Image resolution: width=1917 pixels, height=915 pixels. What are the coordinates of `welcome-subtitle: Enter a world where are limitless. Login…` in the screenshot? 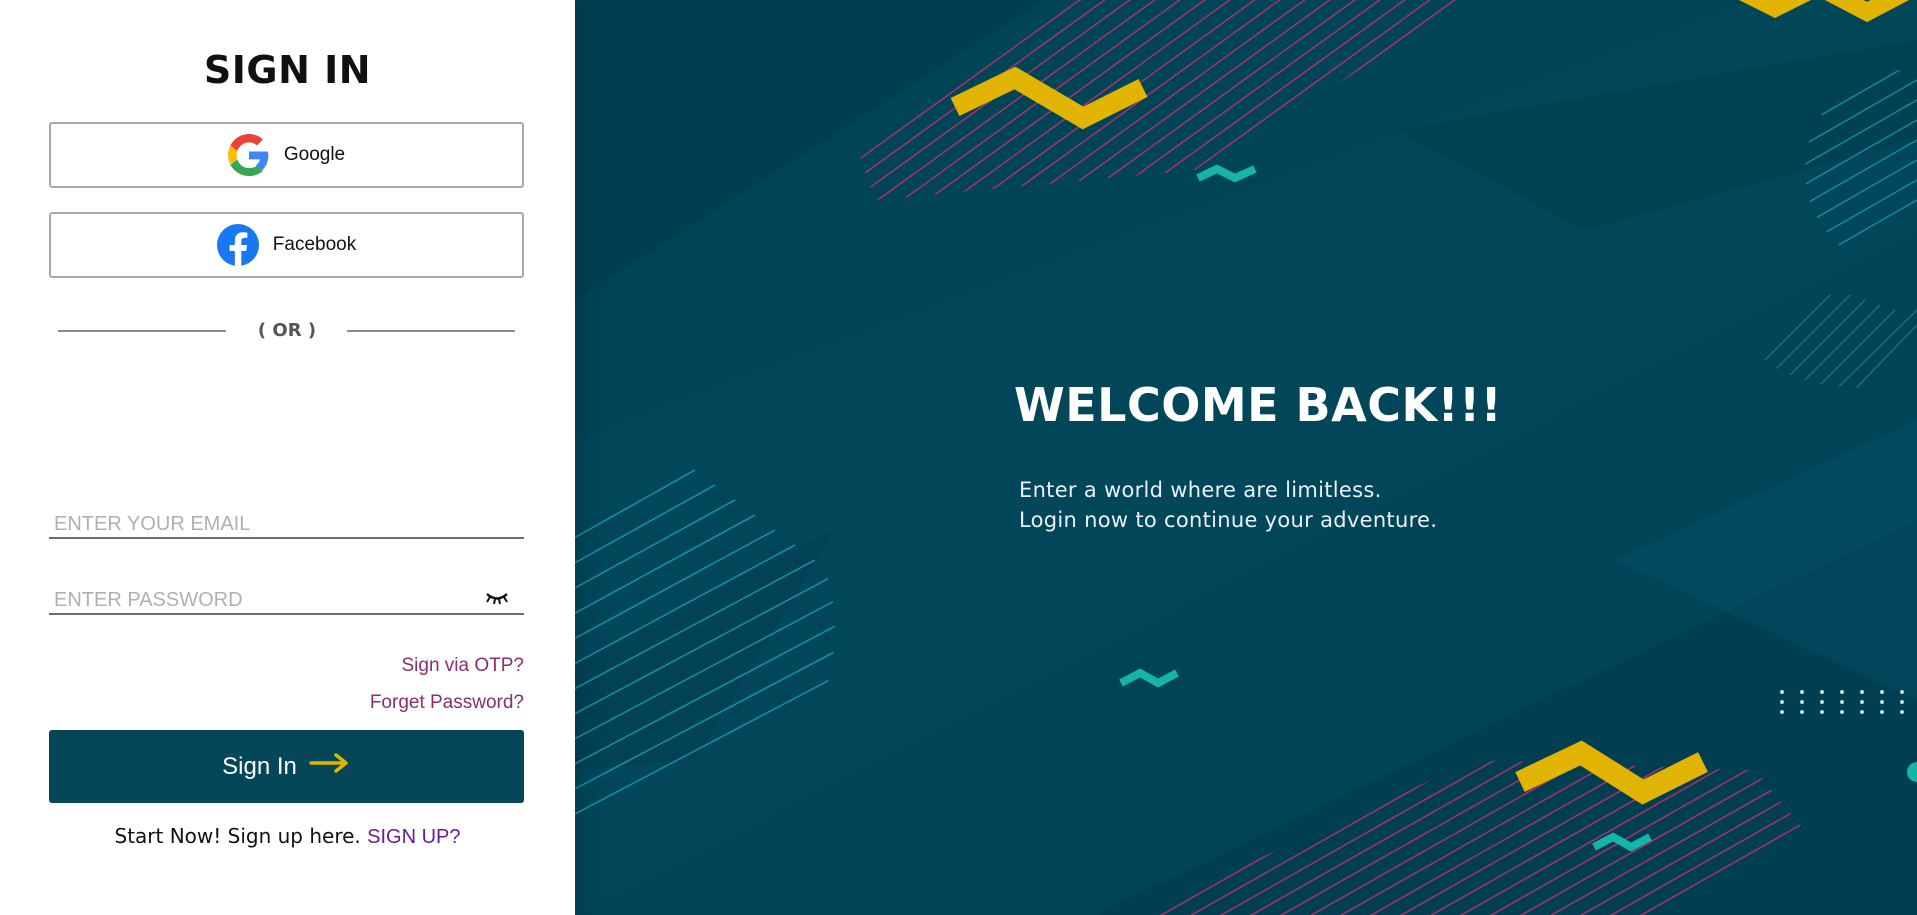 It's located at (1228, 505).